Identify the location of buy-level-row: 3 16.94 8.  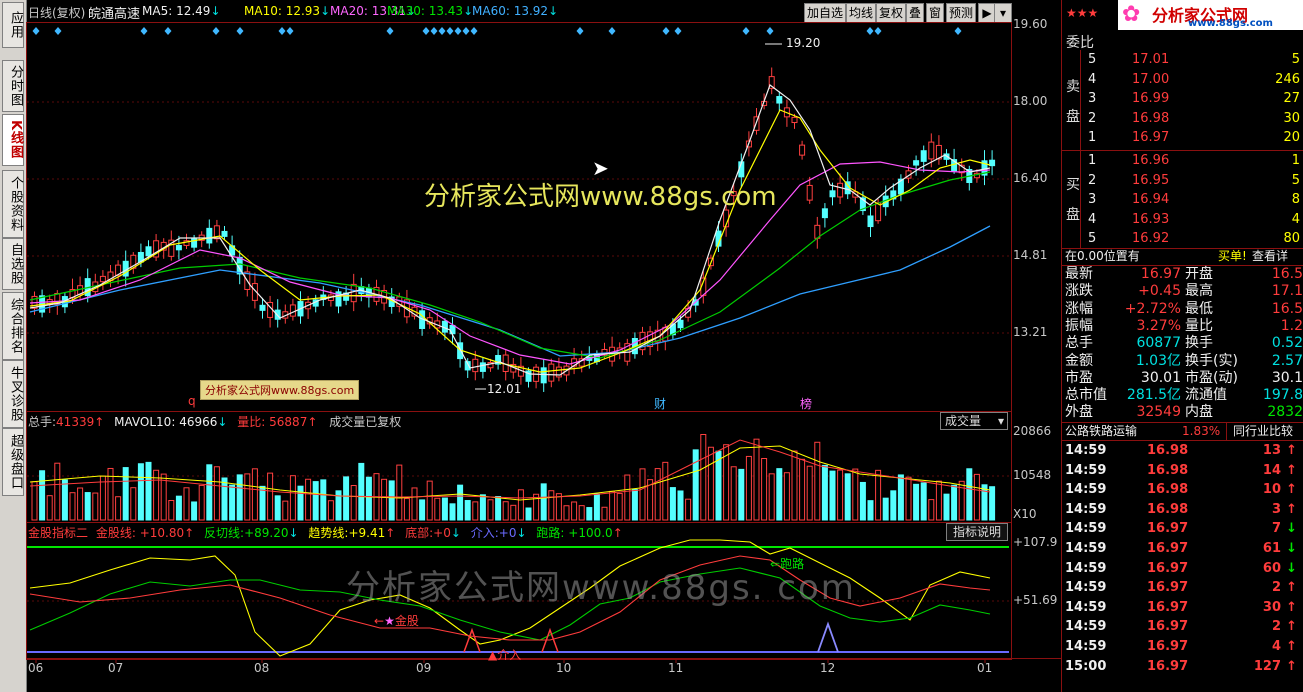
(1194, 199).